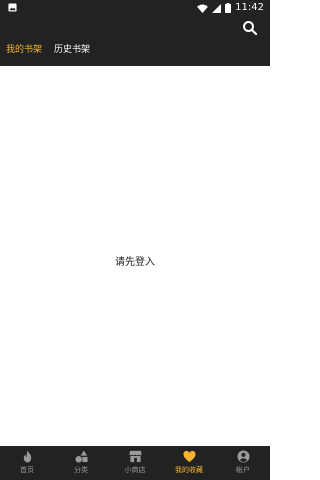 The height and width of the screenshot is (480, 320). What do you see at coordinates (135, 8) in the screenshot?
I see `status-bar: 11:42` at bounding box center [135, 8].